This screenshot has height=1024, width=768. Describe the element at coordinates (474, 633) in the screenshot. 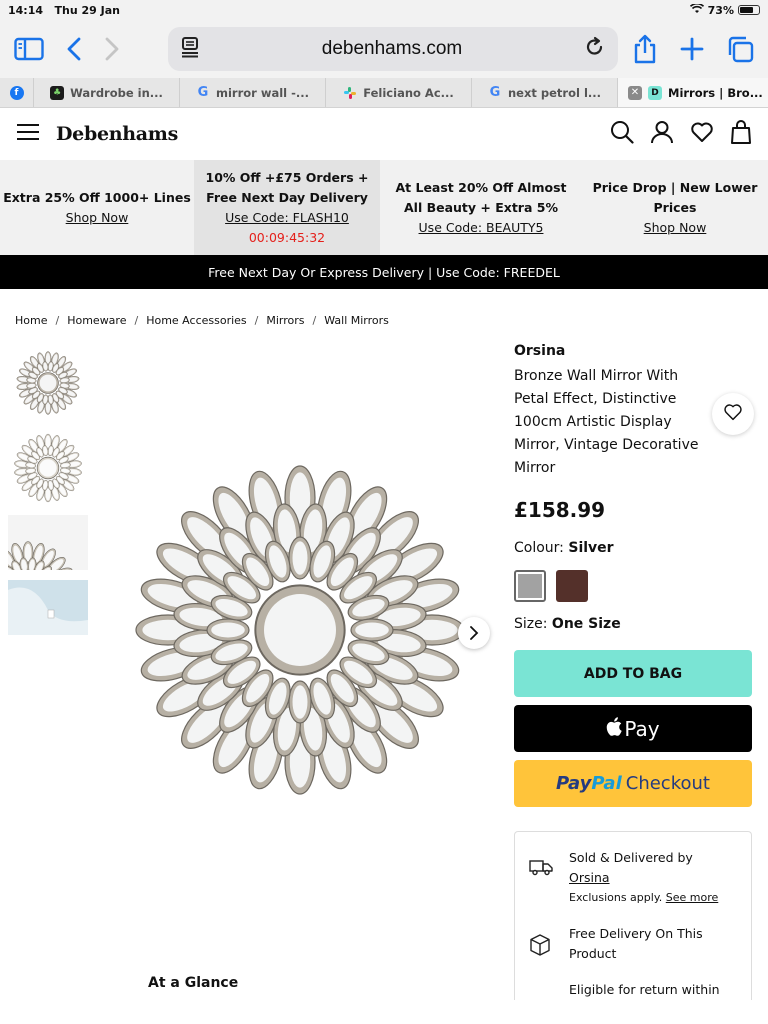

I see `next-image-button` at that location.